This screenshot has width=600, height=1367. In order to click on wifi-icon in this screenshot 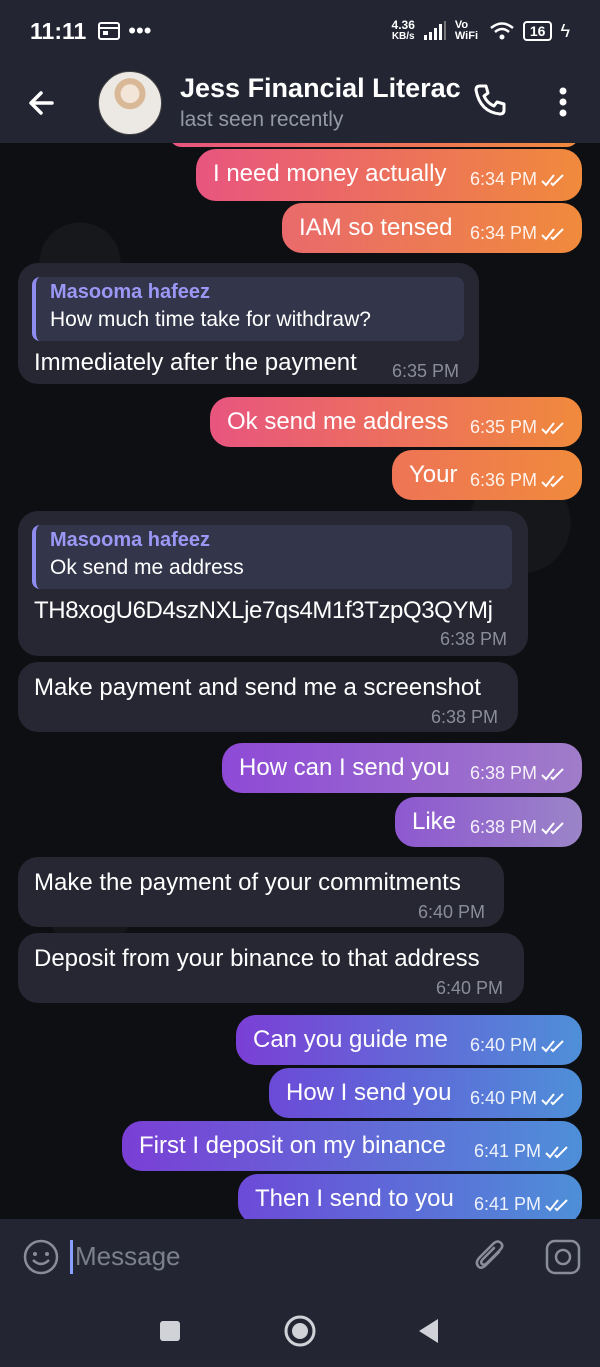, I will do `click(502, 31)`.